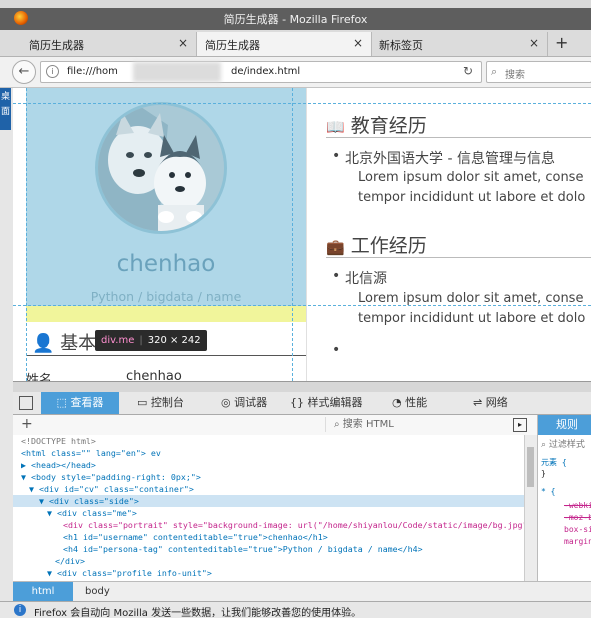 The height and width of the screenshot is (619, 591). I want to click on rule-line: -webkit, so click(577, 505).